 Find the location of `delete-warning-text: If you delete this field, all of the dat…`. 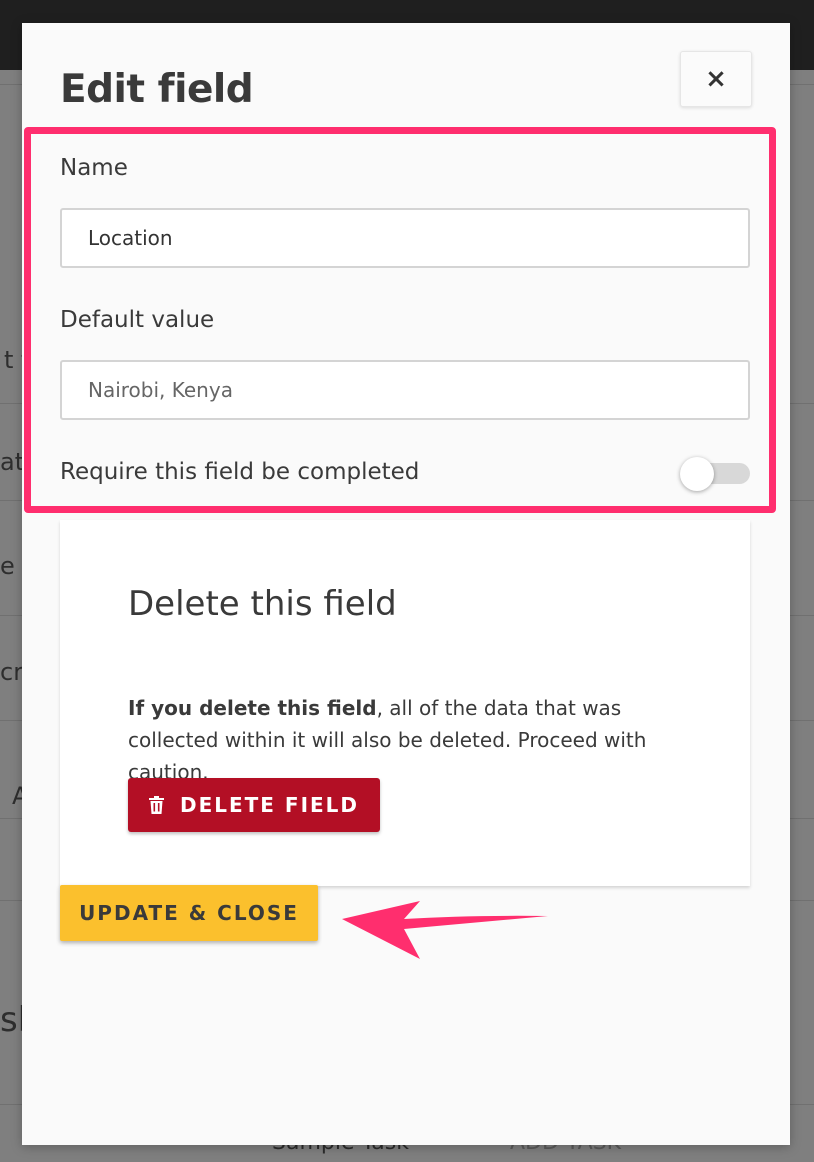

delete-warning-text: If you delete this field, all of the dat… is located at coordinates (418, 740).